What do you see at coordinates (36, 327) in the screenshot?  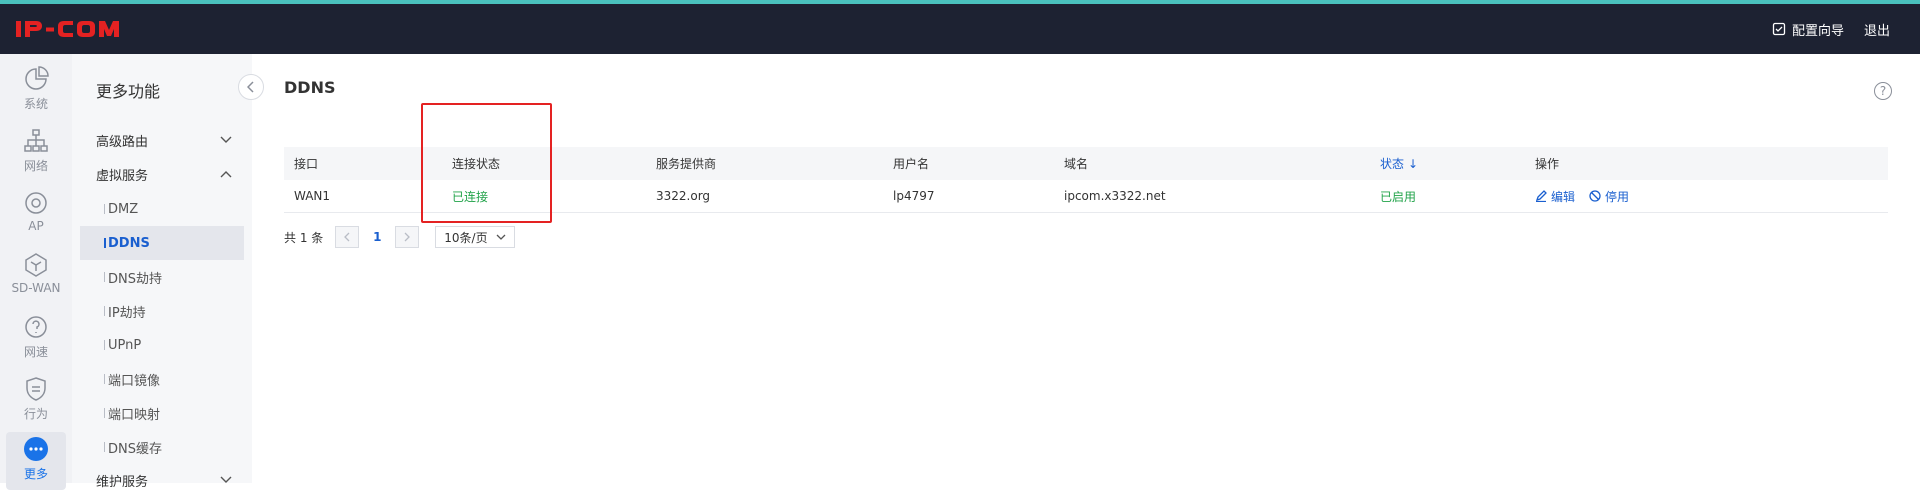 I see `speed-icon` at bounding box center [36, 327].